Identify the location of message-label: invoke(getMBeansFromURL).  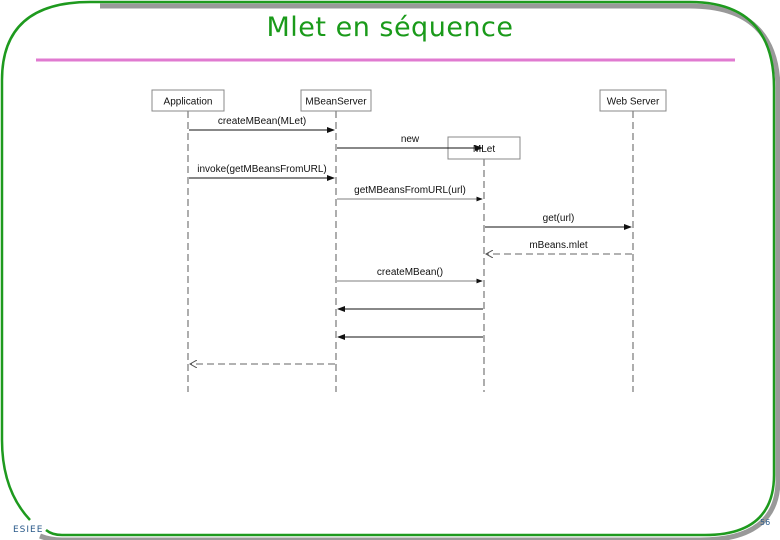
(262, 169).